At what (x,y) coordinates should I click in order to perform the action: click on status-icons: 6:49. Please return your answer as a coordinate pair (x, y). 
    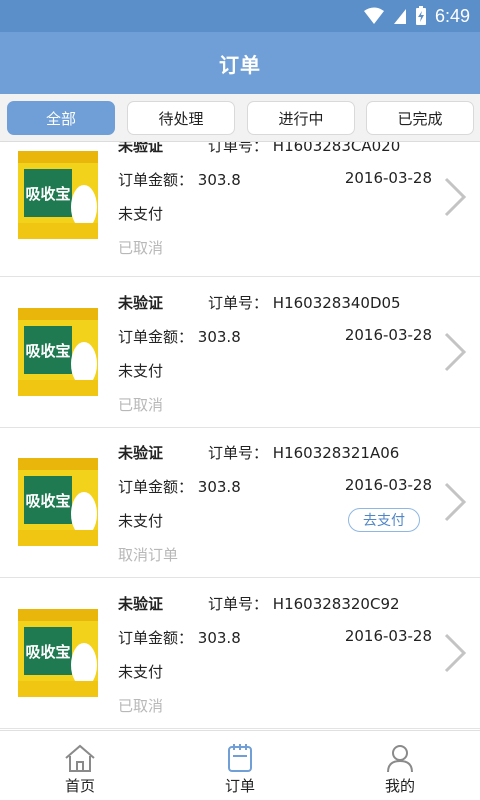
    Looking at the image, I should click on (416, 16).